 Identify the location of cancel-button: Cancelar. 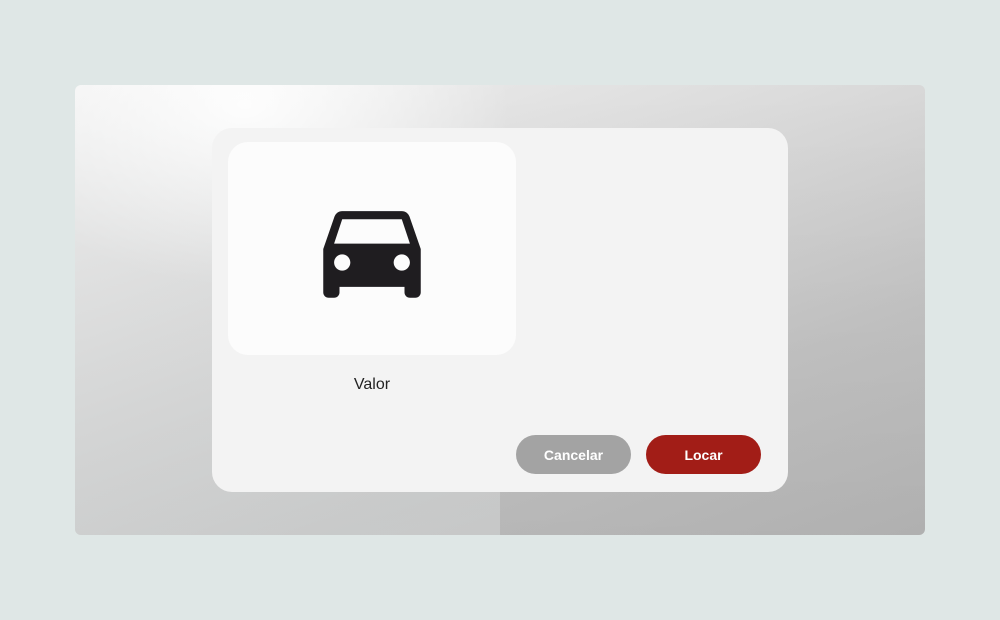
(573, 454).